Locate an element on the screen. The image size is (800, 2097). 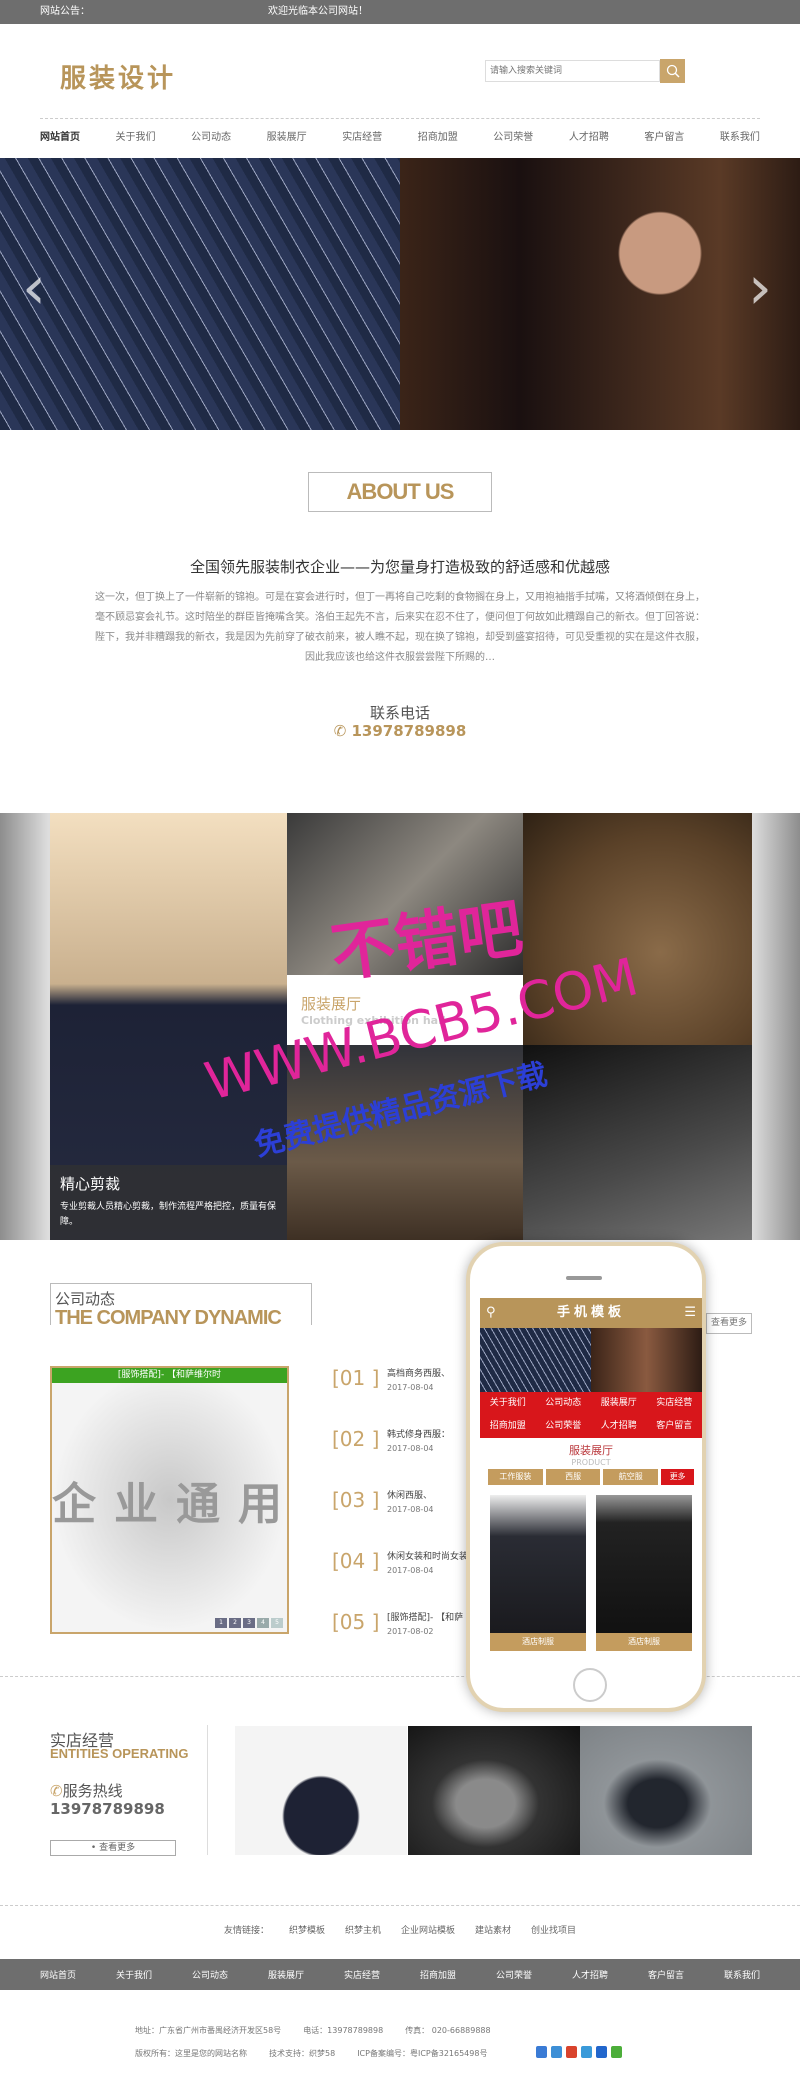
nav-item: 公司荣誉 is located at coordinates (513, 135).